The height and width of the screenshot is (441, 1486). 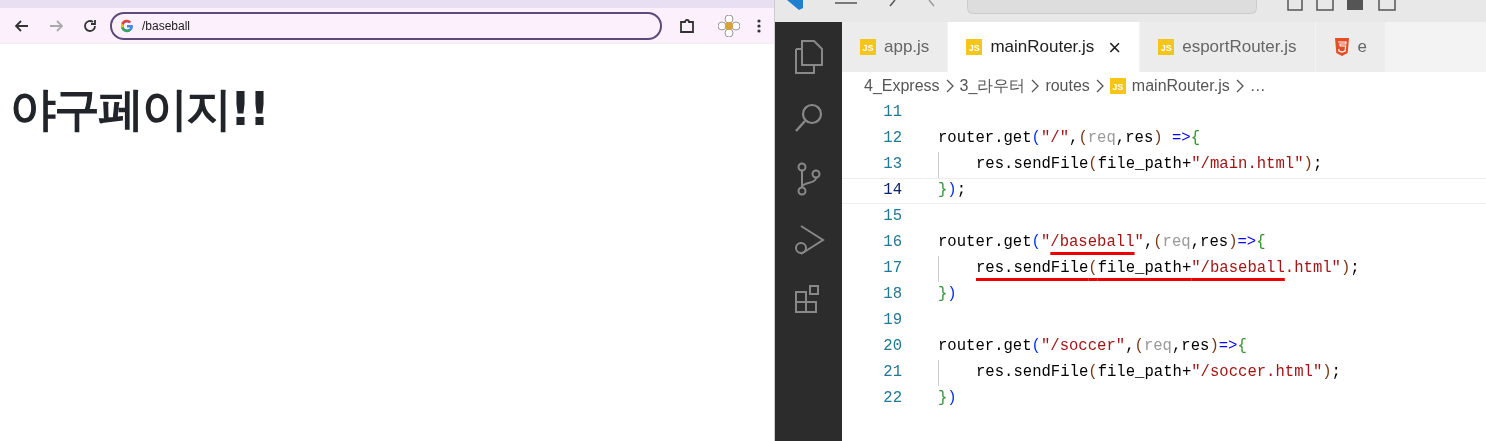 What do you see at coordinates (992, 86) in the screenshot?
I see `breadcrumb-item: 3_라우터` at bounding box center [992, 86].